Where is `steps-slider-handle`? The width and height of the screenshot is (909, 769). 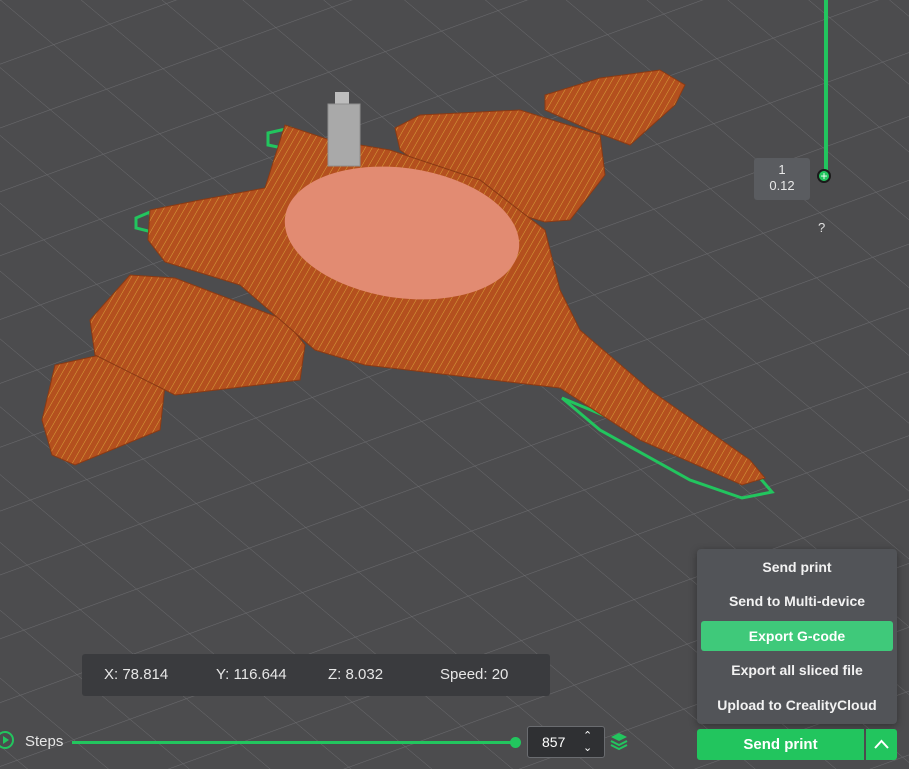
steps-slider-handle is located at coordinates (515, 742).